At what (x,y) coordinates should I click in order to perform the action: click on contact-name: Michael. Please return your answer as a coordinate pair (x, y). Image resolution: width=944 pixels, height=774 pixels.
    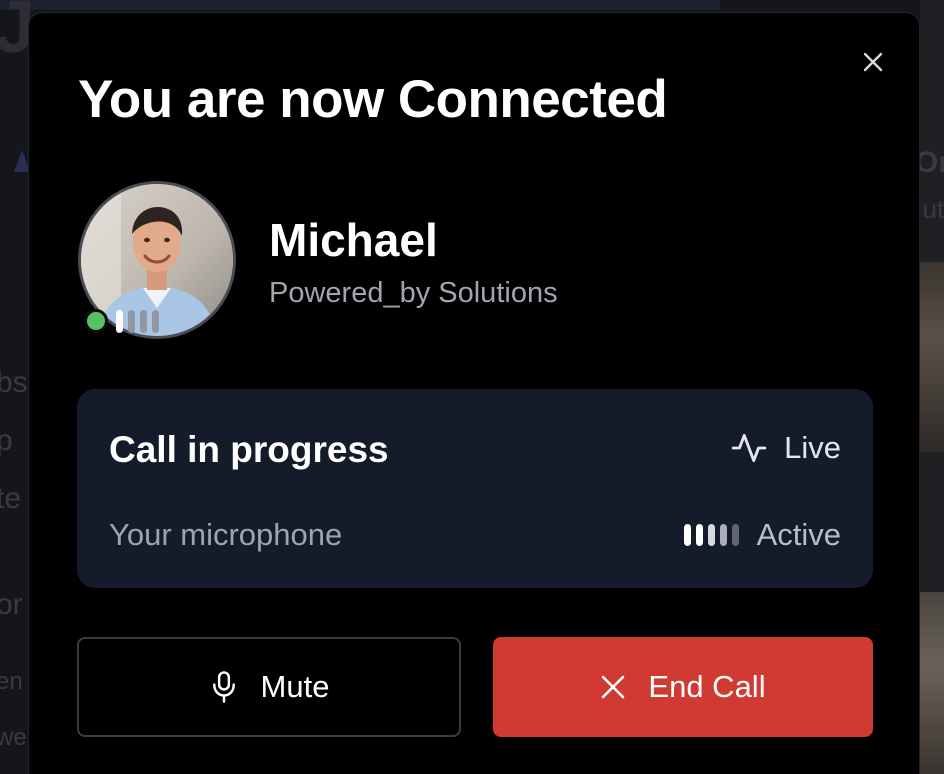
    Looking at the image, I should click on (353, 240).